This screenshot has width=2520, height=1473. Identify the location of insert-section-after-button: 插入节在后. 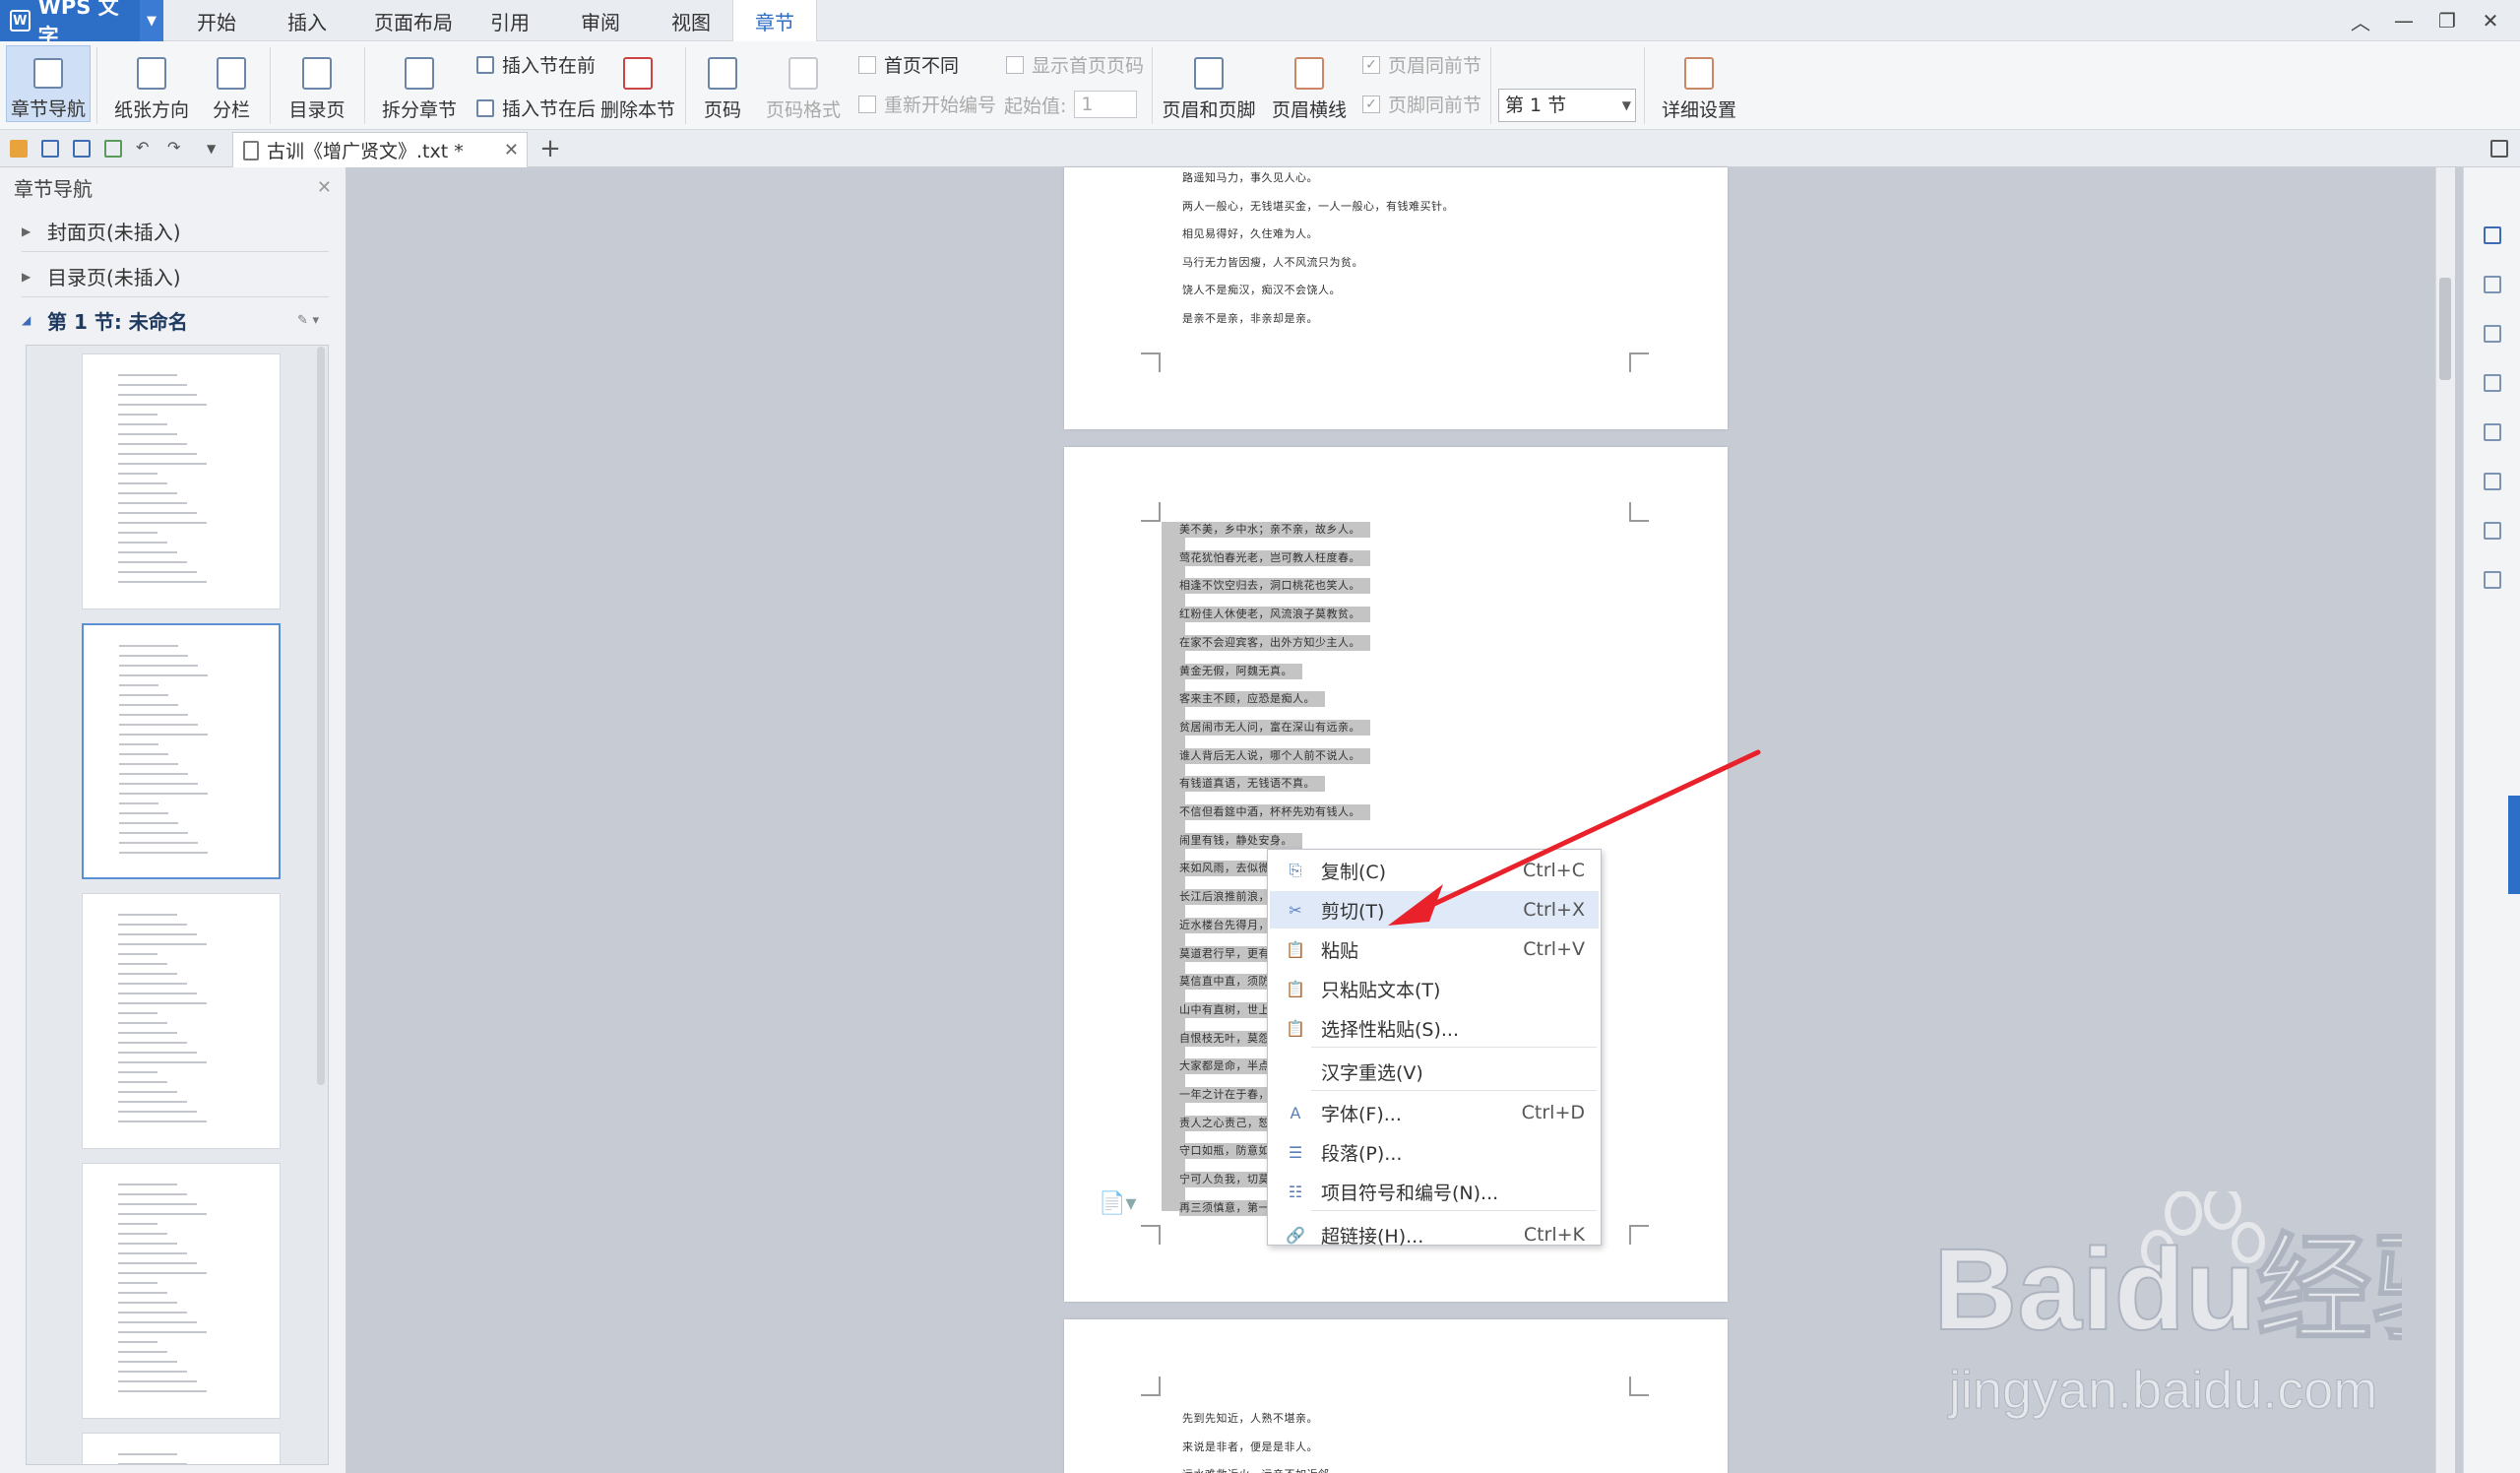
(536, 108).